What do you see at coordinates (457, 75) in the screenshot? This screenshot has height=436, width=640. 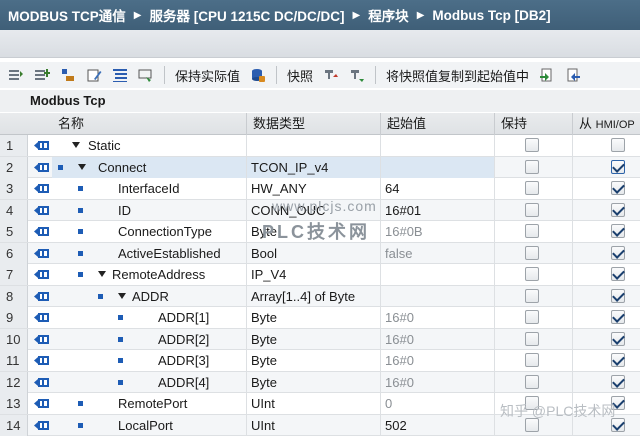 I see `copy-snapshot-to-start-button: 将快照值复制到起始值中` at bounding box center [457, 75].